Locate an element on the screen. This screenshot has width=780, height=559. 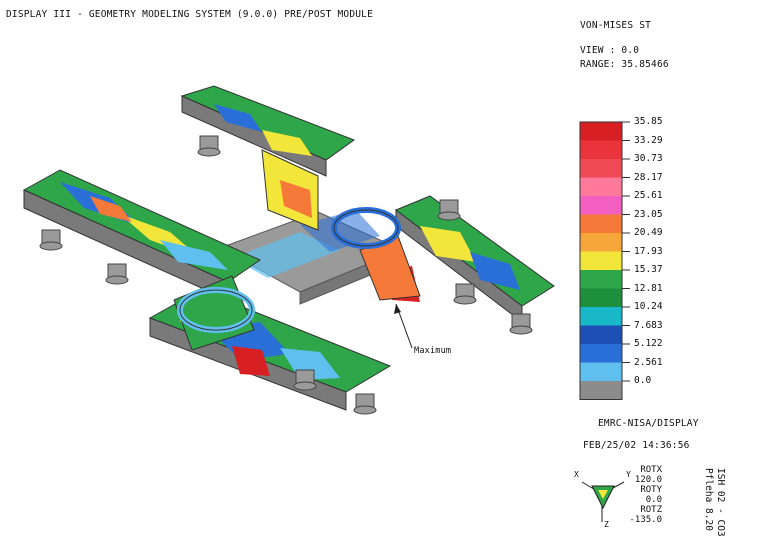
legend-color-bar is located at coordinates (604, 260).